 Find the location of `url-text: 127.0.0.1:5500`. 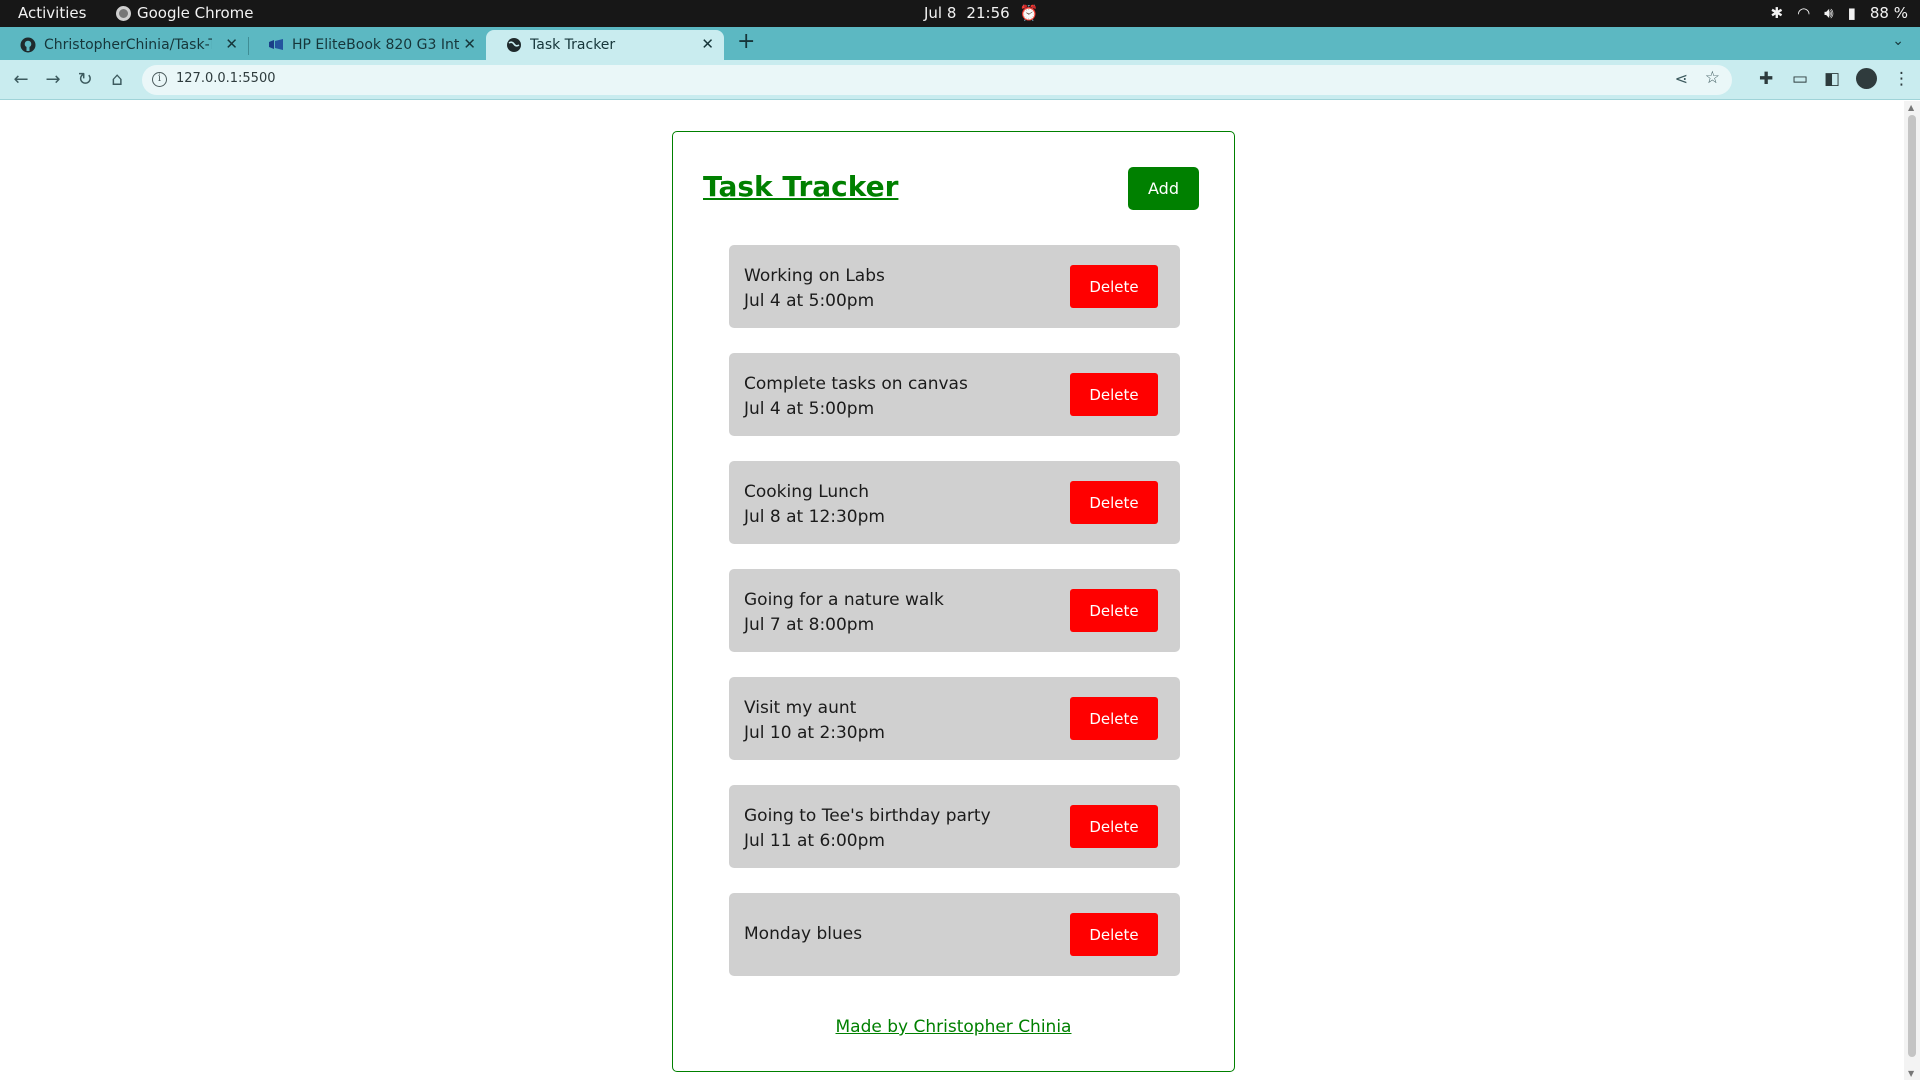

url-text: 127.0.0.1:5500 is located at coordinates (226, 78).